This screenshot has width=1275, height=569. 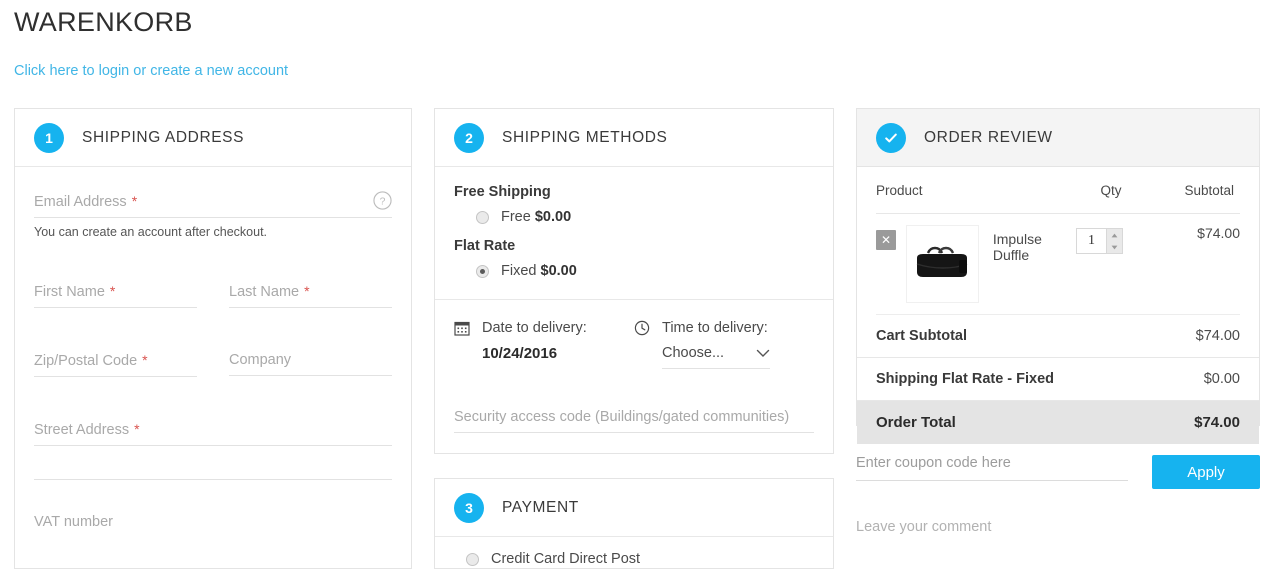 I want to click on total-value-order-total: $74.00, so click(x=1217, y=422).